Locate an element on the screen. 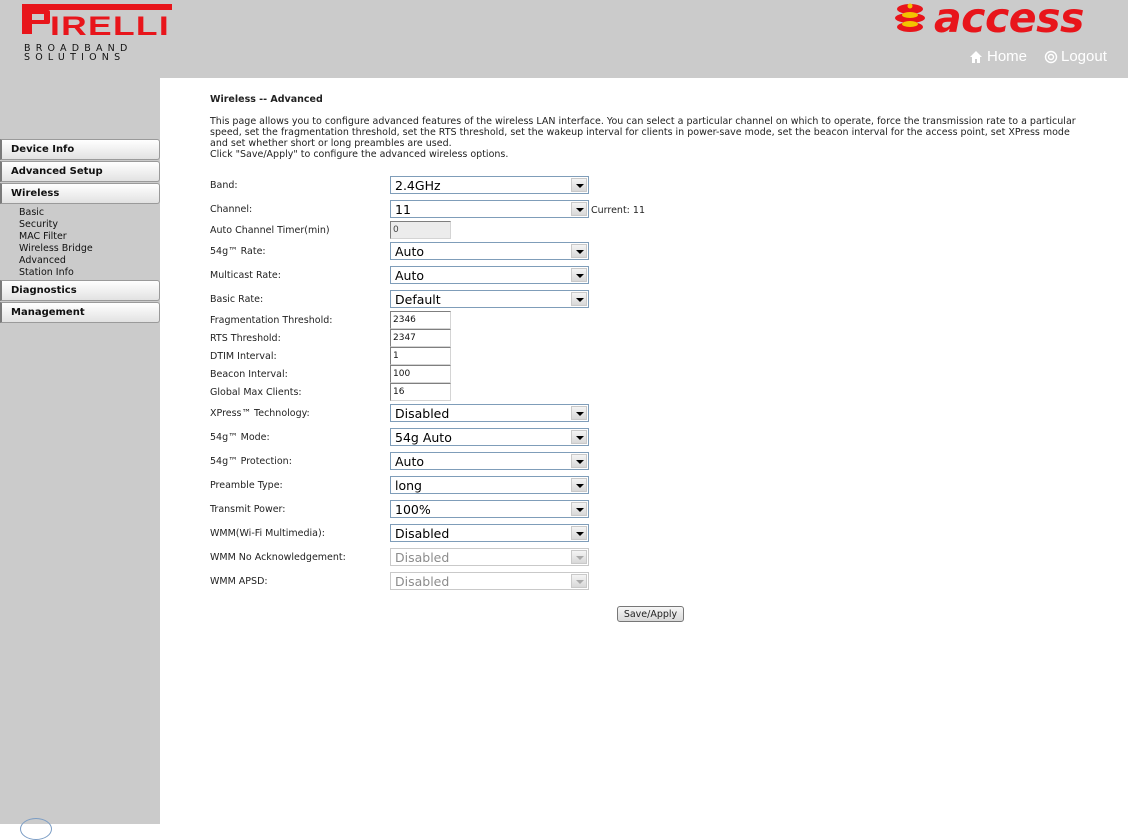  wmm-select: Disabled is located at coordinates (489, 533).